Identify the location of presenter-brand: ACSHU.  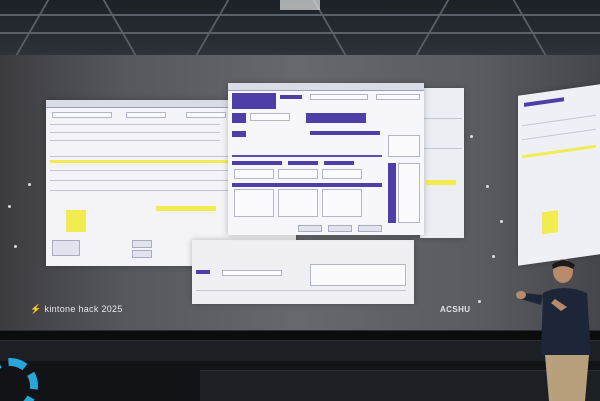
(455, 309).